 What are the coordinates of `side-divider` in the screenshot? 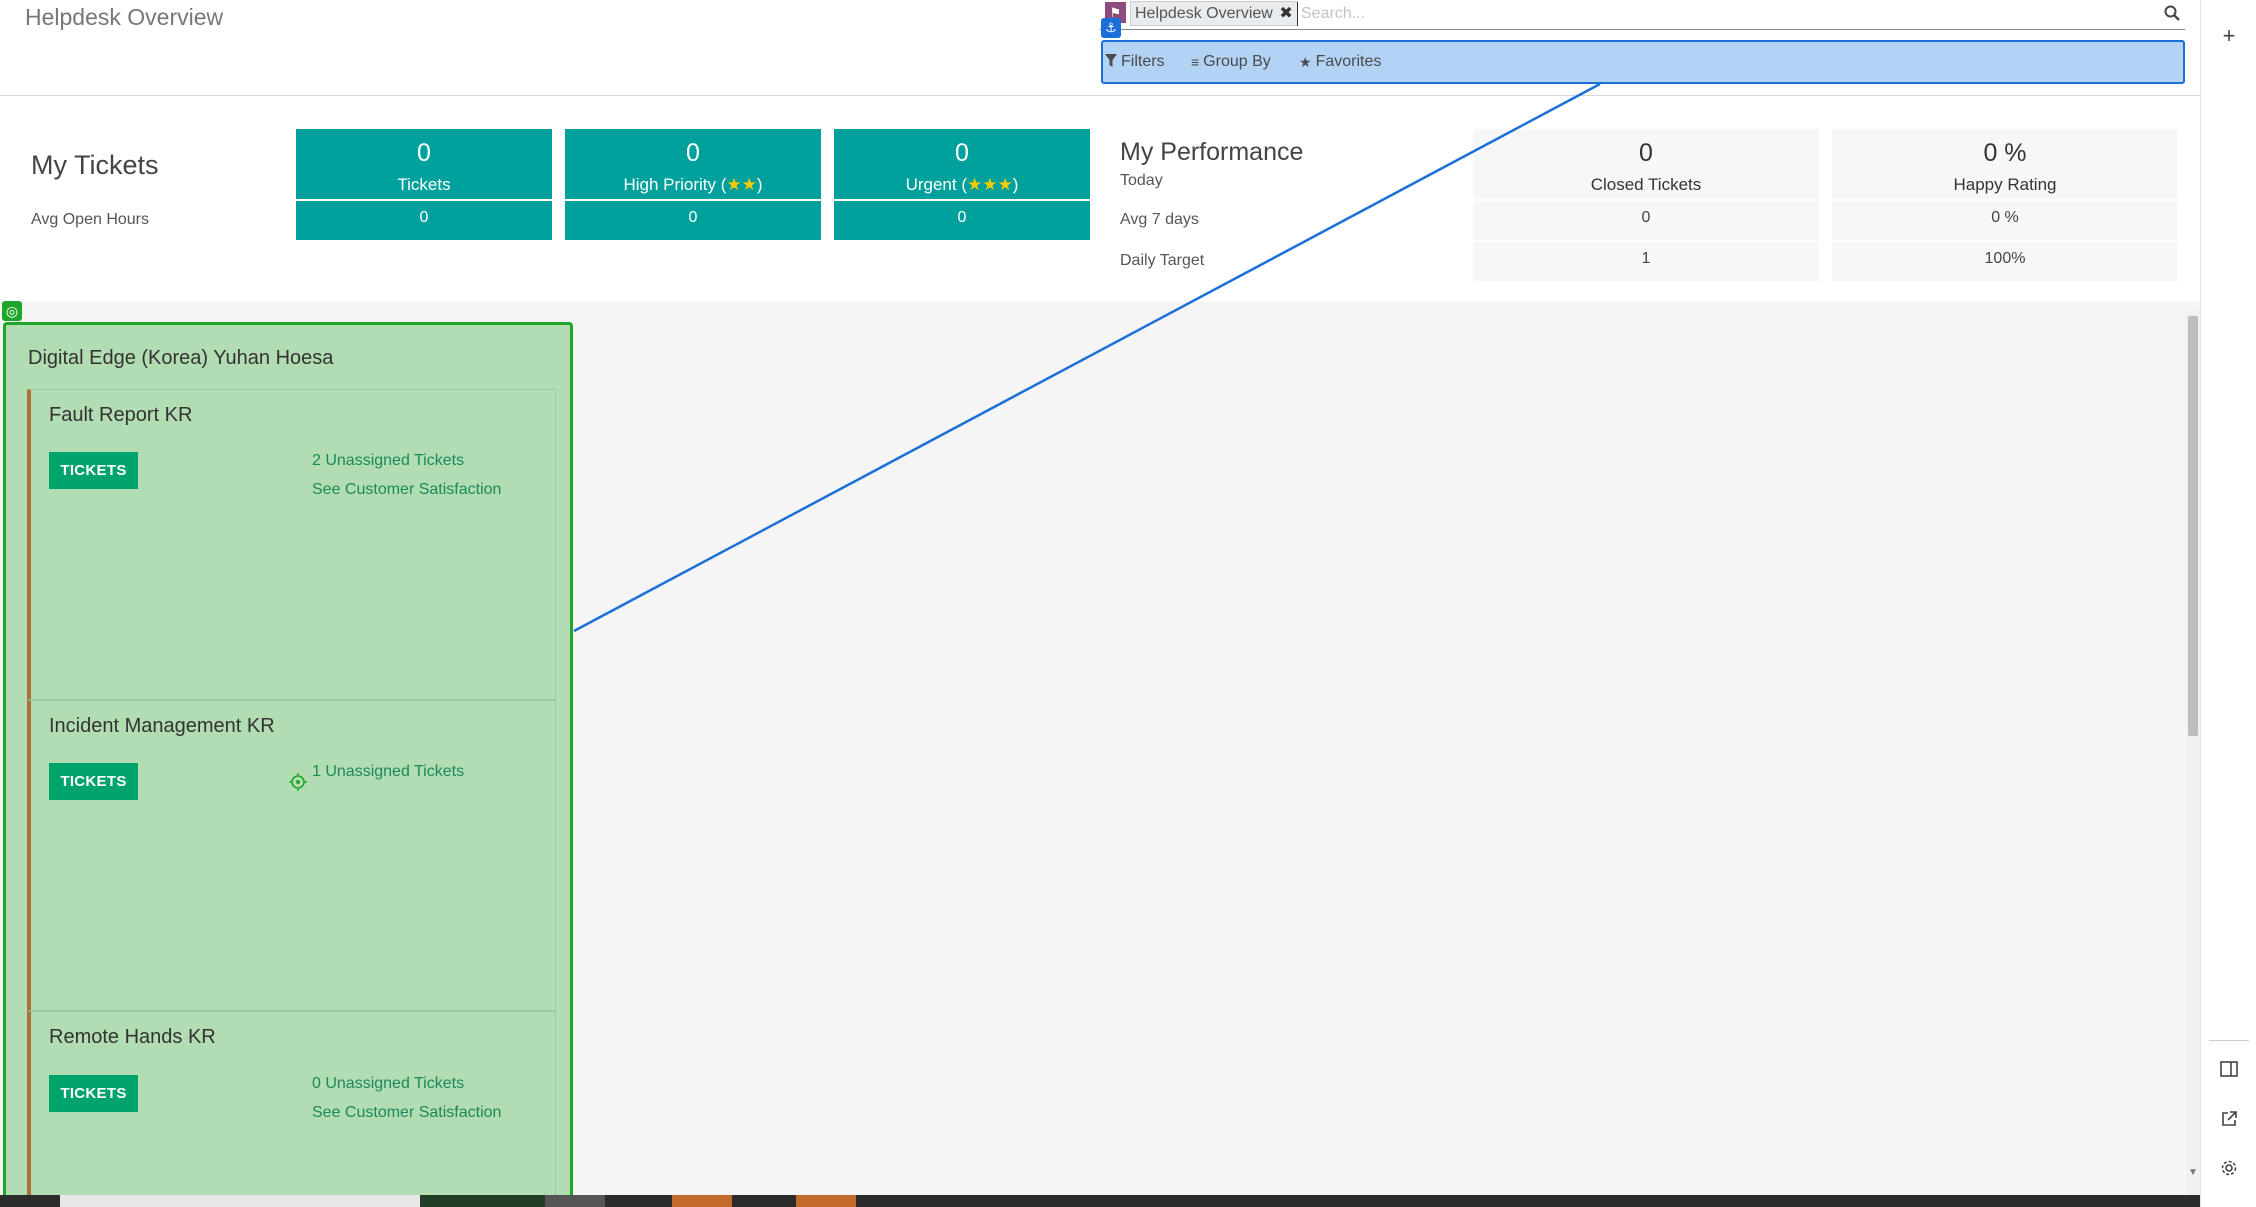 It's located at (2229, 1040).